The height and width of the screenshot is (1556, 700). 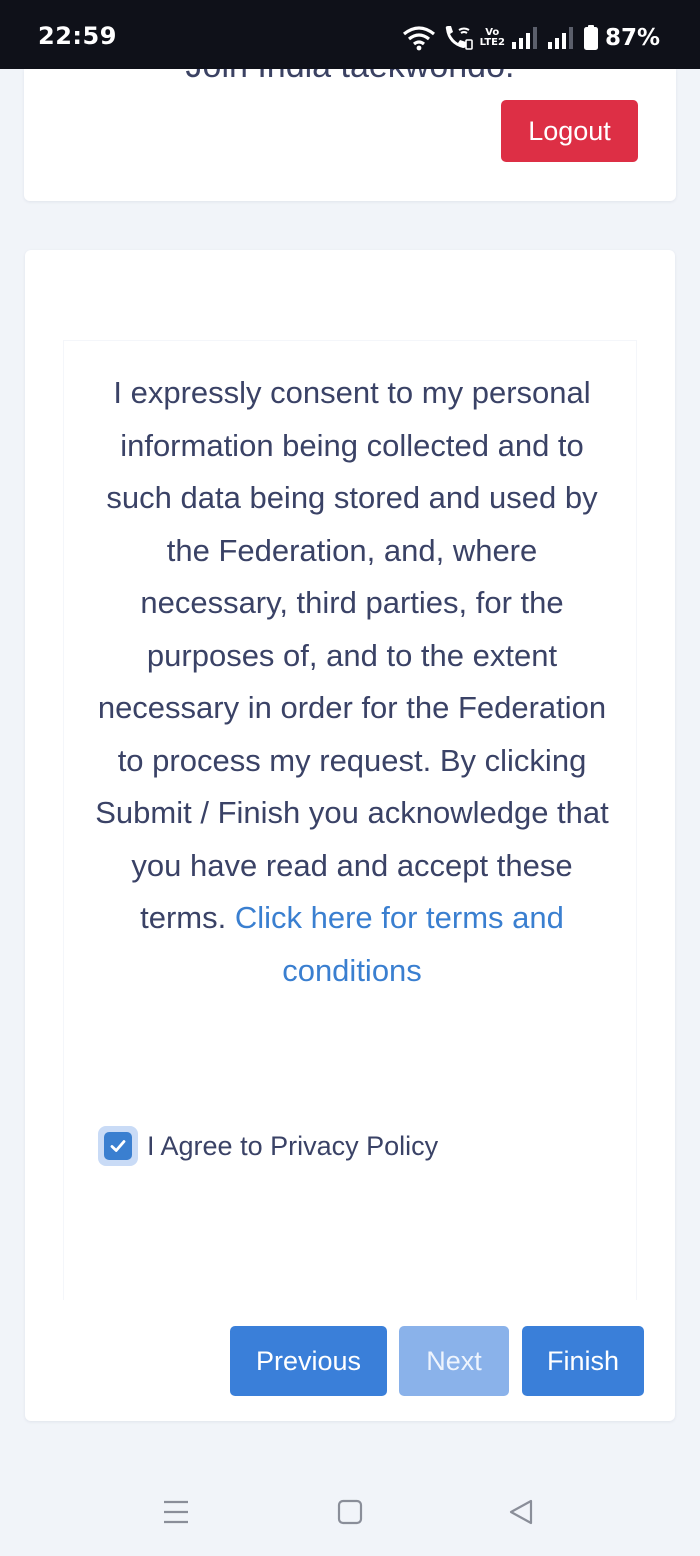 What do you see at coordinates (492, 42) in the screenshot?
I see `volte-label-bottom: LTE2` at bounding box center [492, 42].